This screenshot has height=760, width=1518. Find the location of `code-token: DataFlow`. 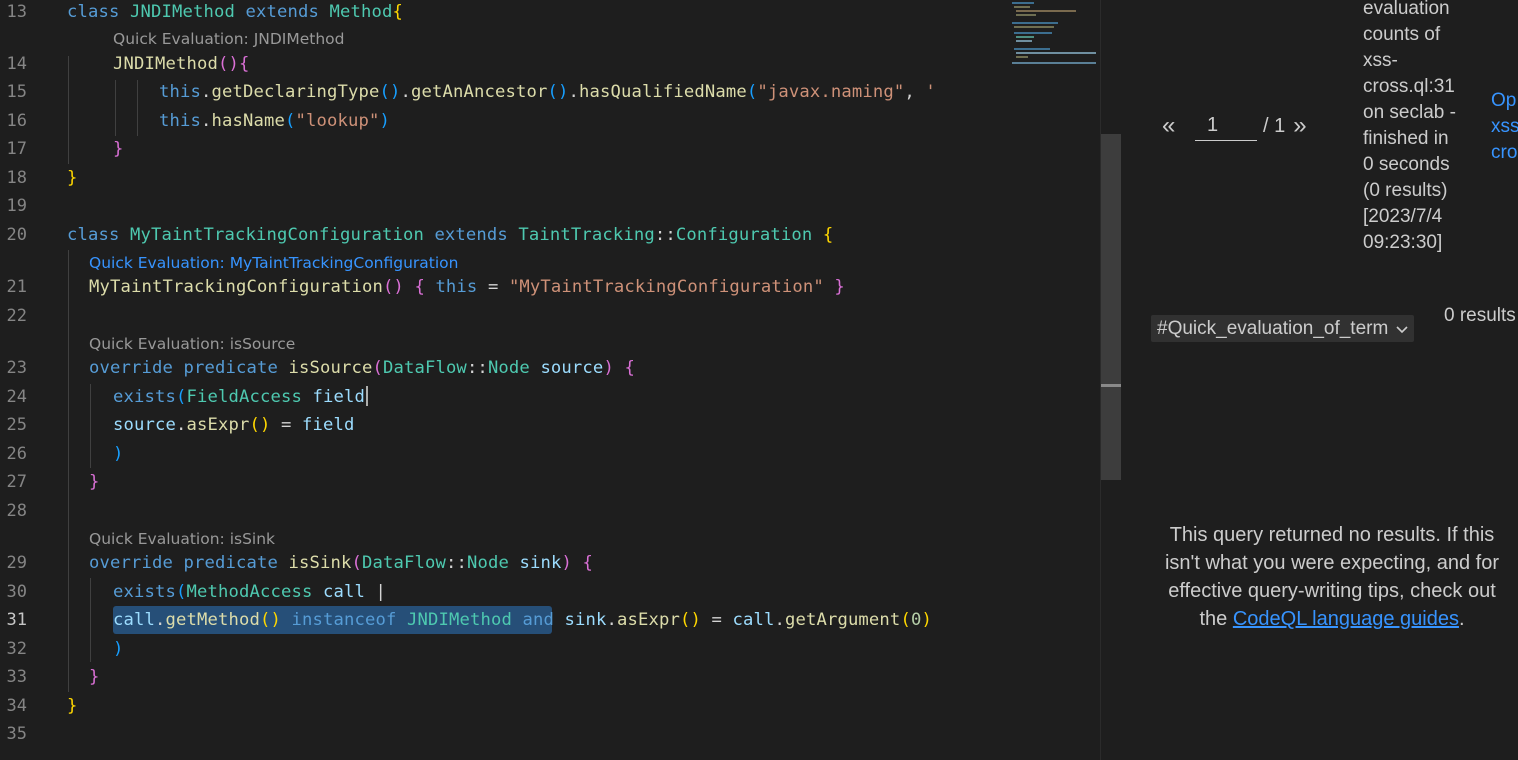

code-token: DataFlow is located at coordinates (424, 368).